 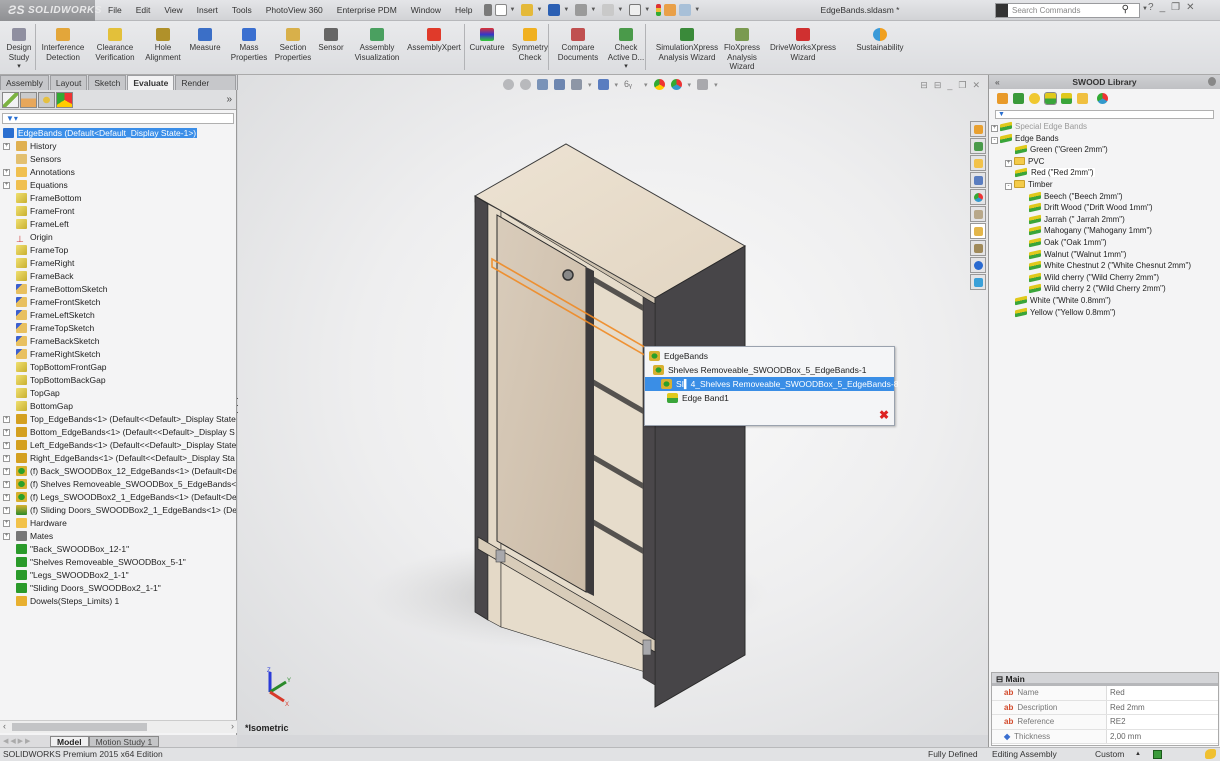 I want to click on property-value: RE2, so click(x=1116, y=722).